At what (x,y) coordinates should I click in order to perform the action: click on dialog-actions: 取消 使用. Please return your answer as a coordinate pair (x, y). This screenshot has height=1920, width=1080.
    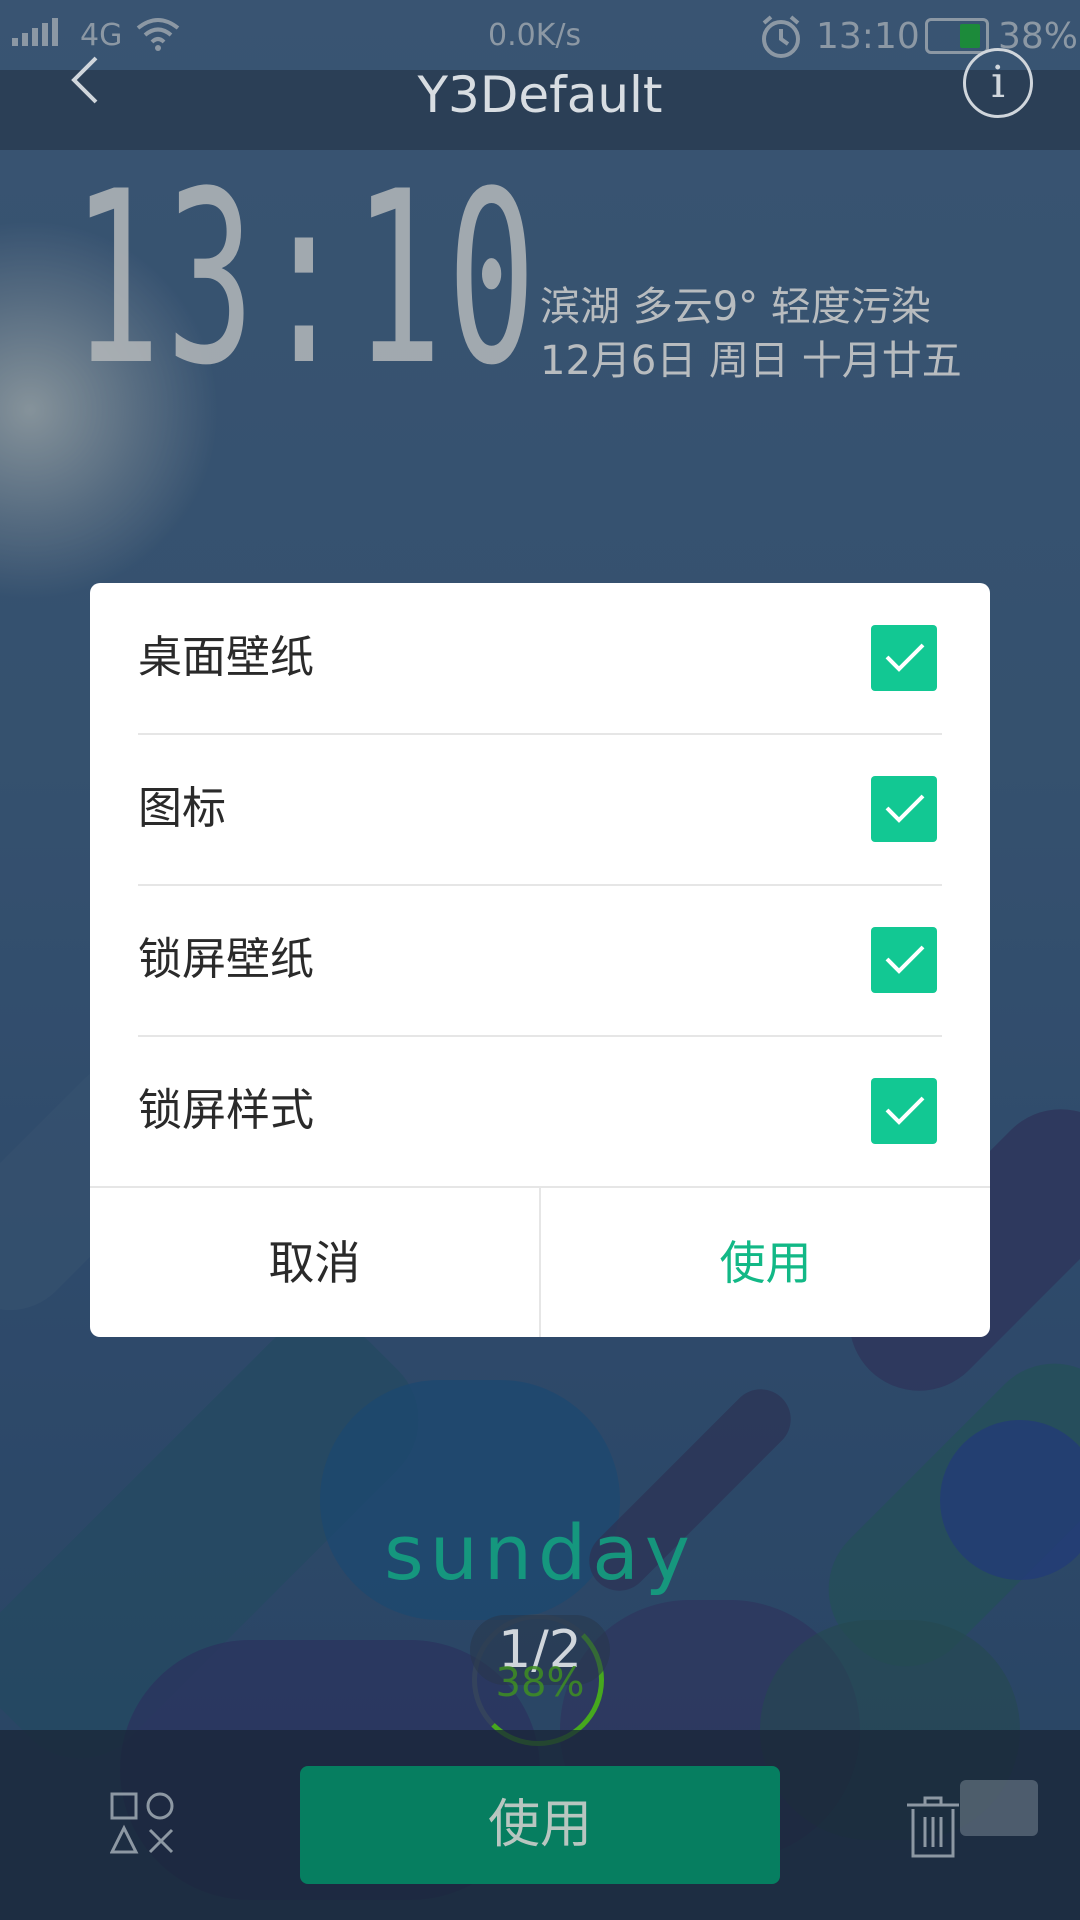
    Looking at the image, I should click on (540, 1261).